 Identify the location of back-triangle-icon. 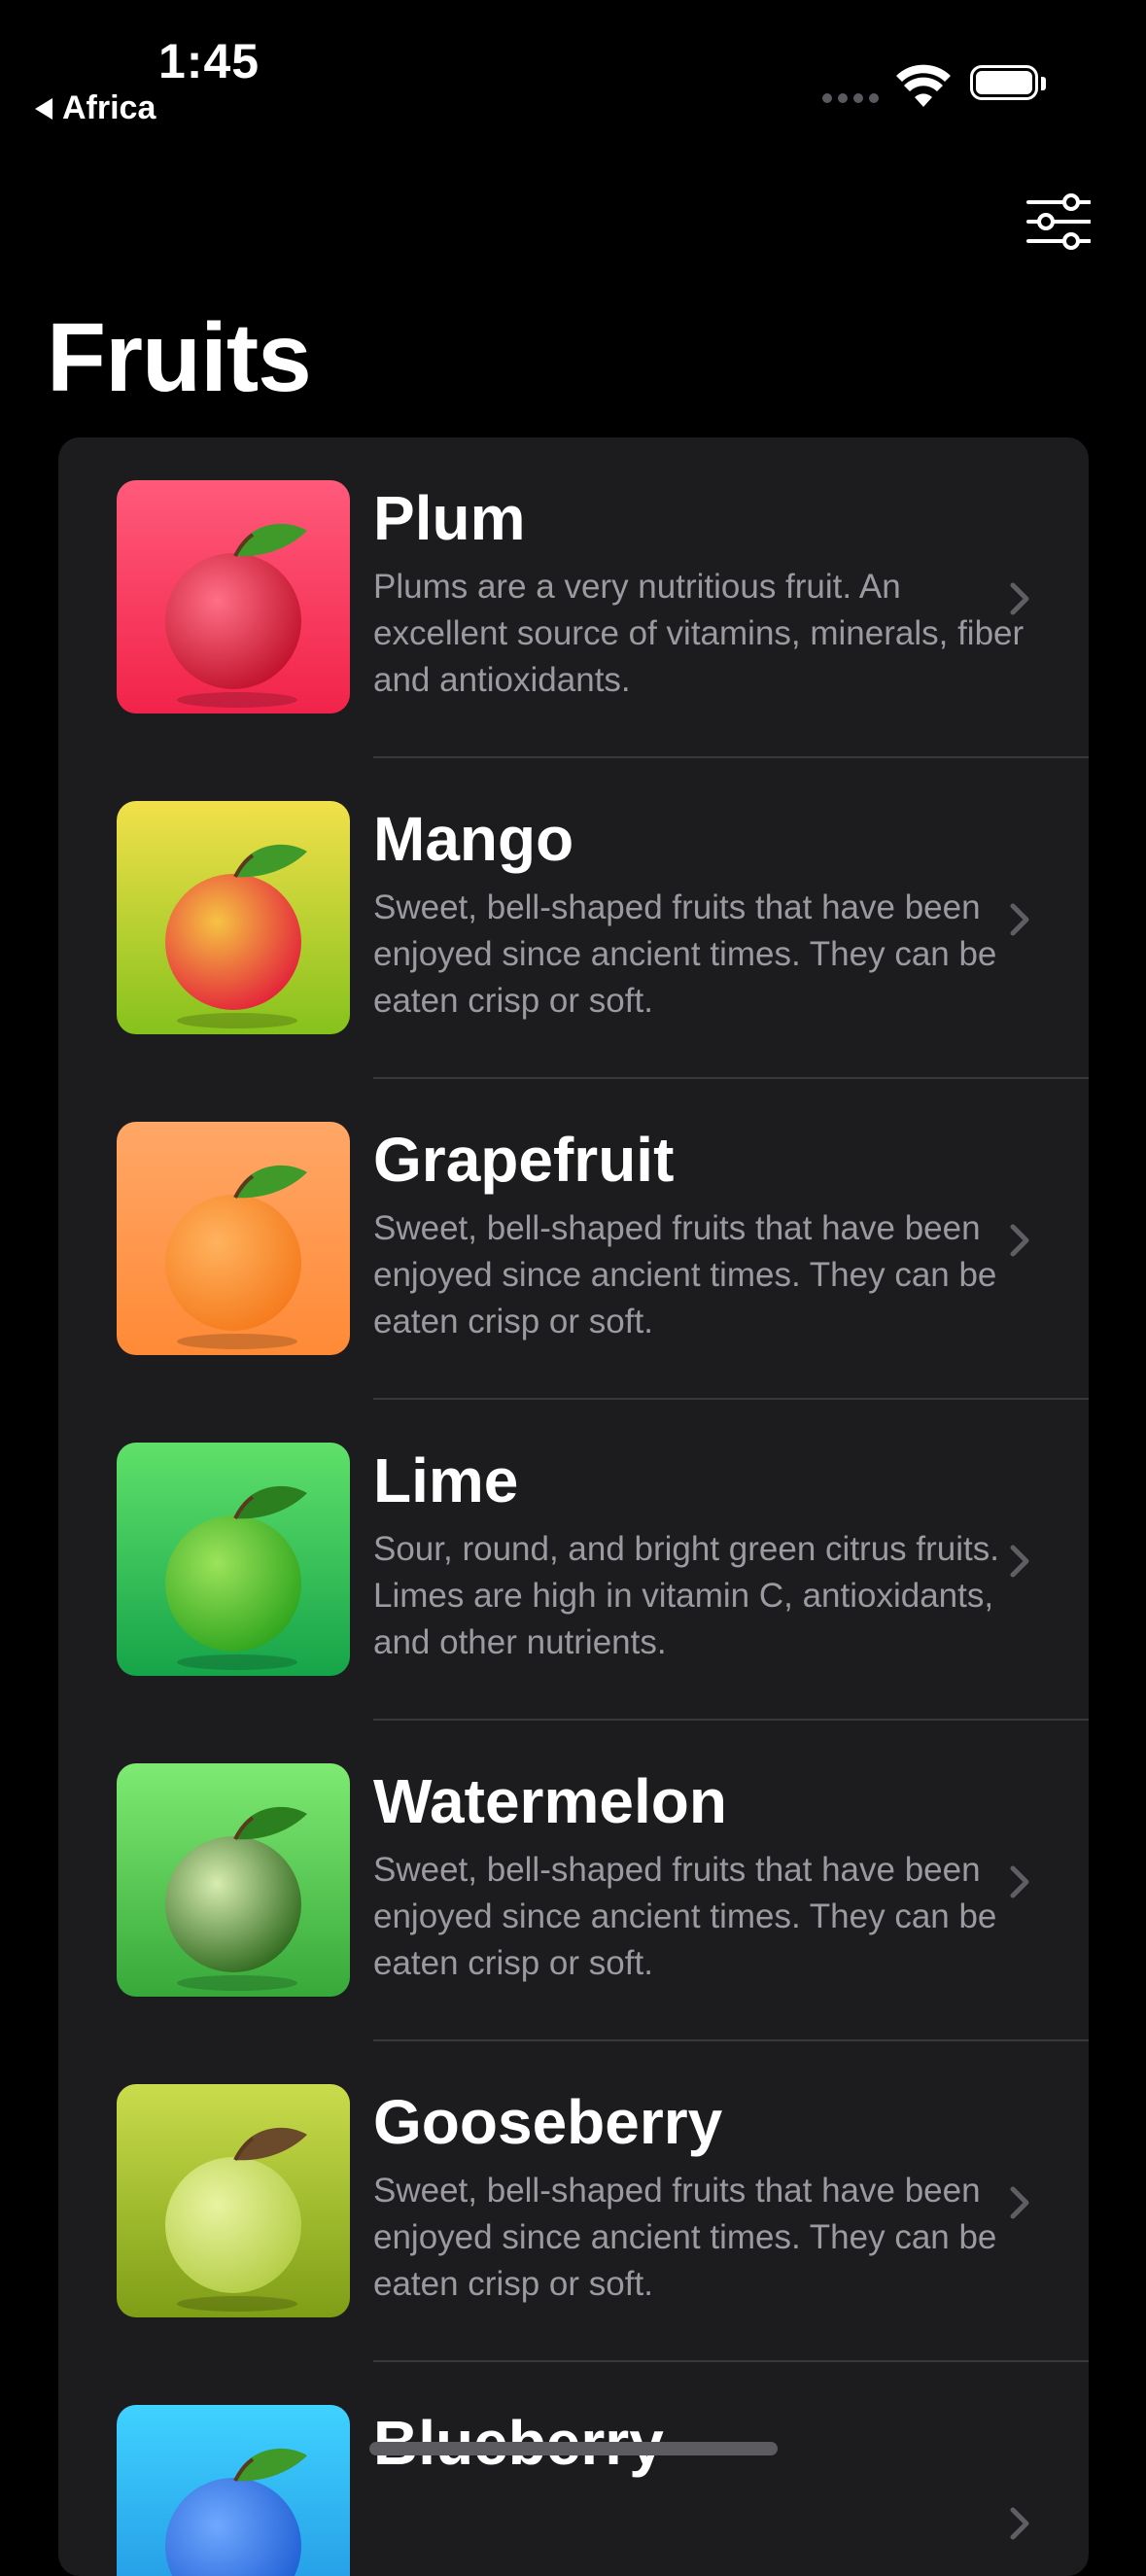
(43, 108).